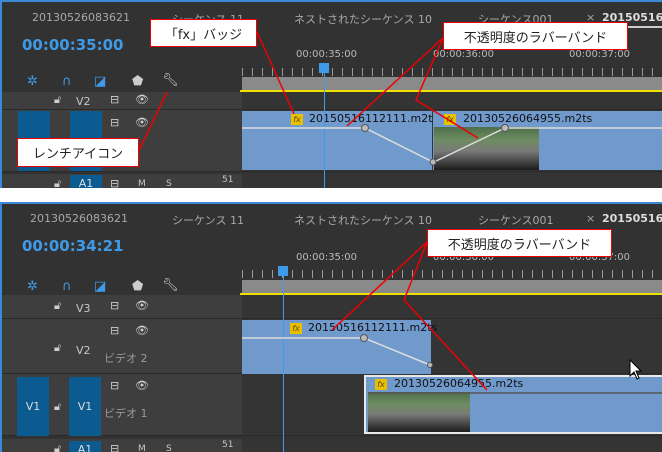  I want to click on callout-wrench: レンチアイコン, so click(78, 152).